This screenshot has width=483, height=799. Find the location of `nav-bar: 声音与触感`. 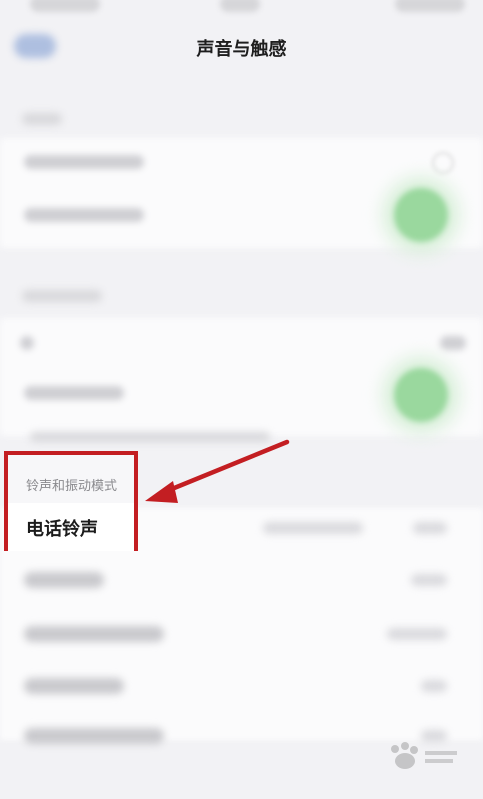

nav-bar: 声音与触感 is located at coordinates (241, 47).